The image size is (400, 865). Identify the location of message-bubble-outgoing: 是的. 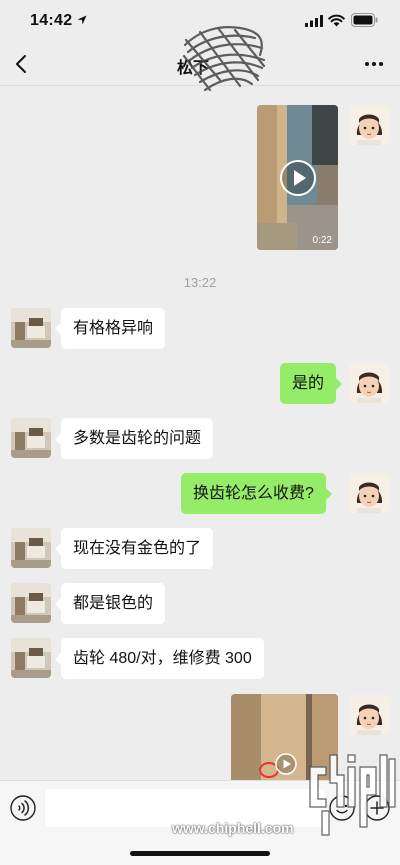
(311, 383).